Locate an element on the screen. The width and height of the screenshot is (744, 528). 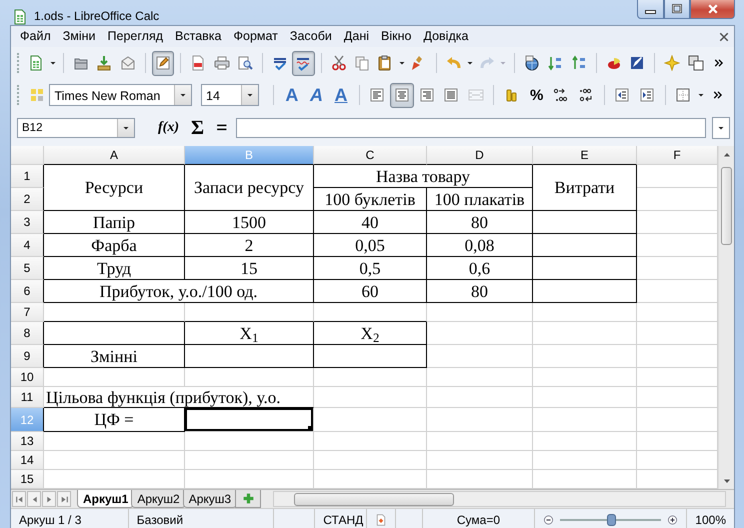
cell-text: 80 is located at coordinates (479, 222).